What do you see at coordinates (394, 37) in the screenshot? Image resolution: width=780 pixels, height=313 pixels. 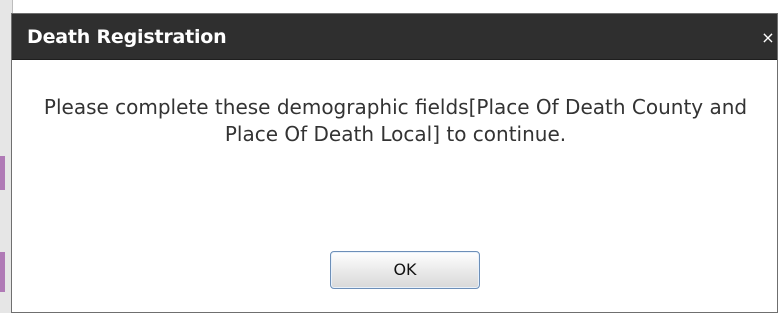 I see `dialog-titlebar: Death Registration ×` at bounding box center [394, 37].